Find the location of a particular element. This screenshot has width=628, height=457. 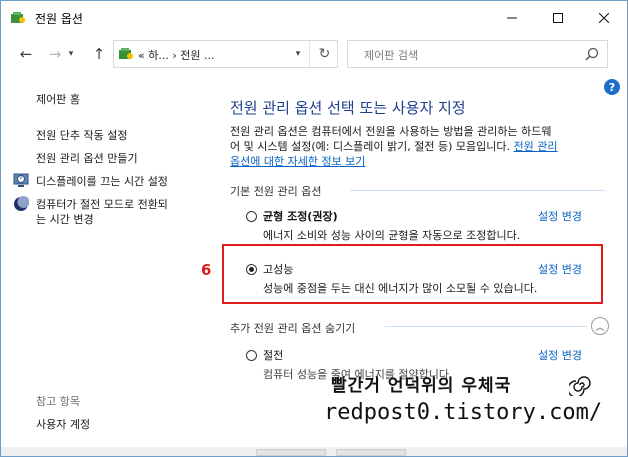

refresh-icon: ↻ is located at coordinates (324, 54).